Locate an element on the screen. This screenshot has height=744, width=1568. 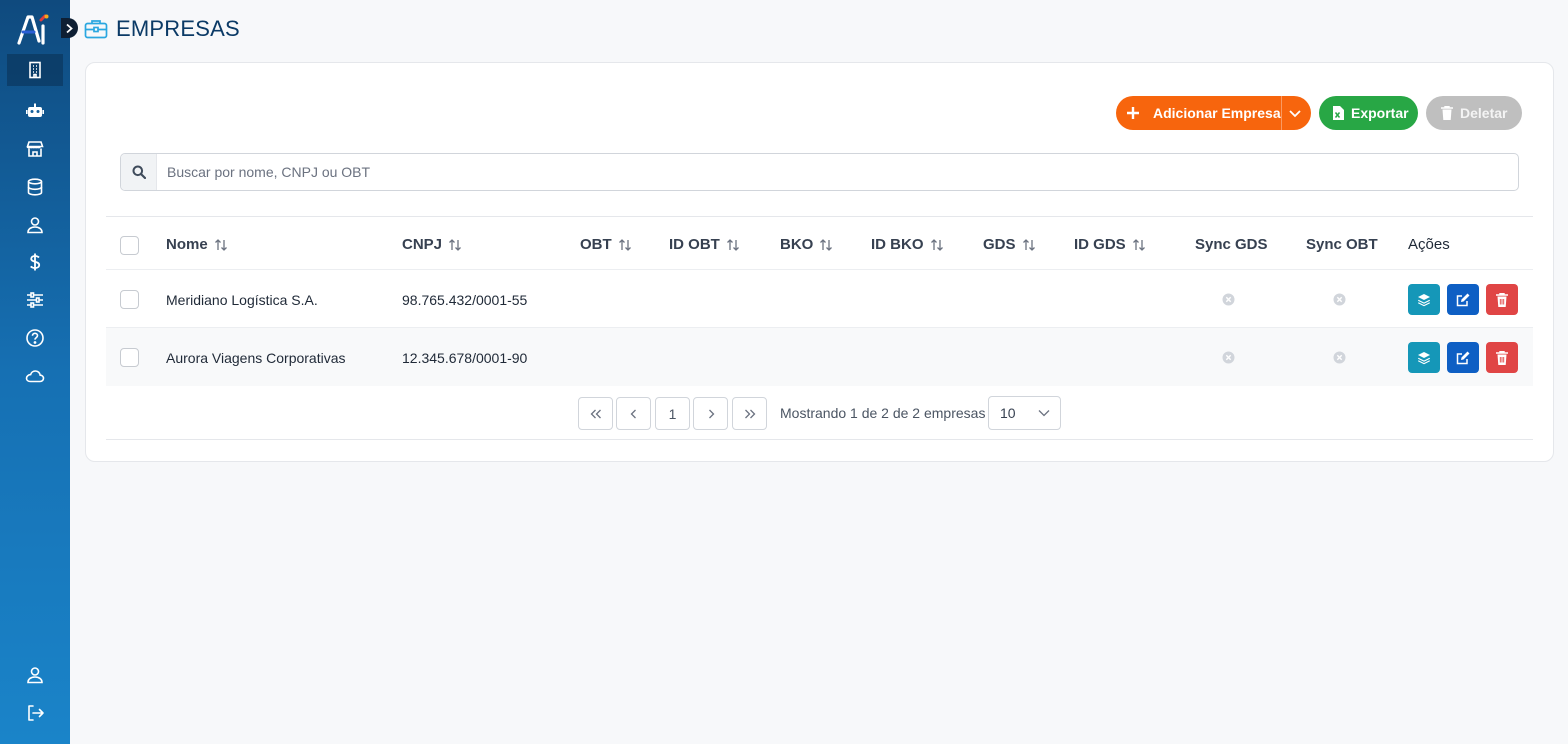
column-header-id-gds: ID GDS is located at coordinates (1110, 244).